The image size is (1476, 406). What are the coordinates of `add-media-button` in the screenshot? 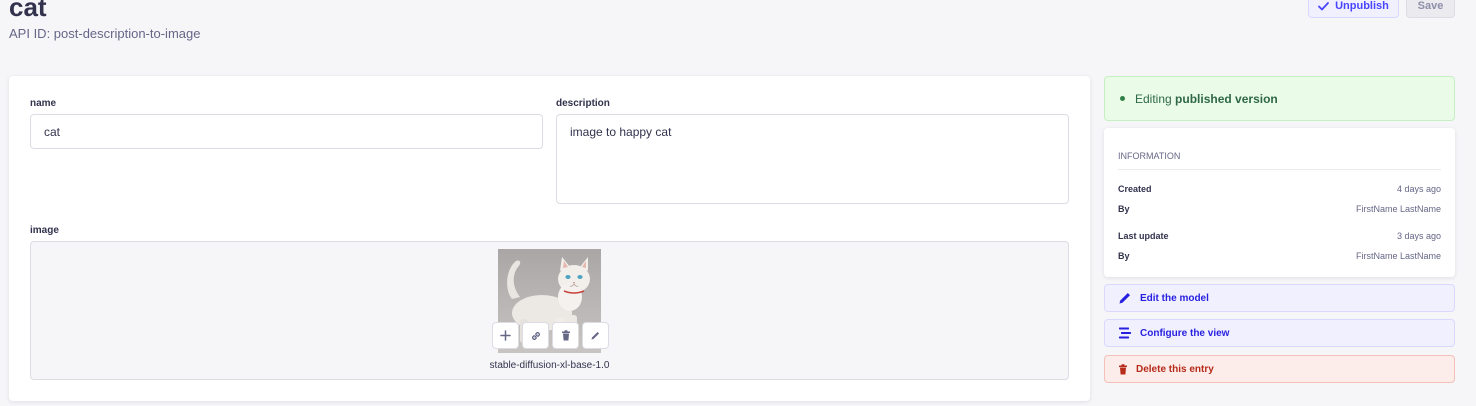 It's located at (505, 335).